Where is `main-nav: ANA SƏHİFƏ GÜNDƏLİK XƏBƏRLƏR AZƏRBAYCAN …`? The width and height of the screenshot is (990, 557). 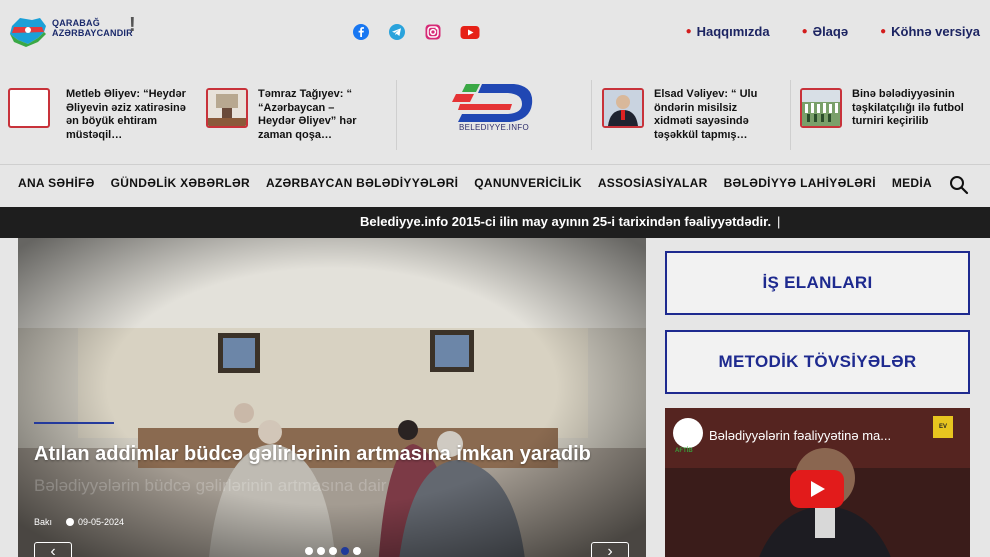
main-nav: ANA SƏHİFƏ GÜNDƏLİK XƏBƏRLƏR AZƏRBAYCAN … is located at coordinates (475, 183).